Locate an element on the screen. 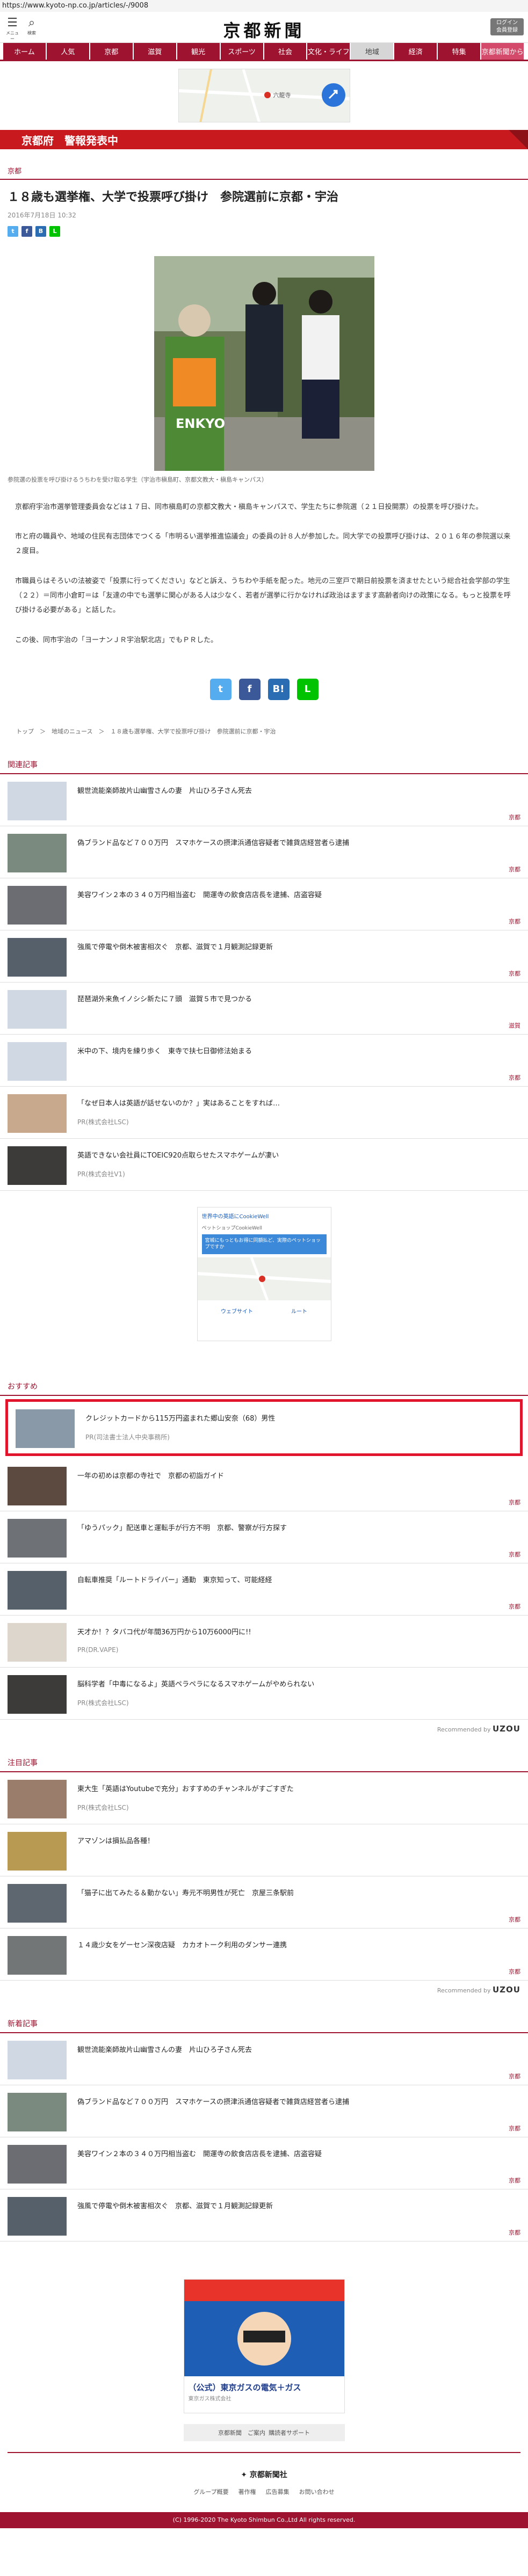 Image resolution: width=528 pixels, height=2576 pixels. recommend-heading: おすすめ is located at coordinates (264, 1384).